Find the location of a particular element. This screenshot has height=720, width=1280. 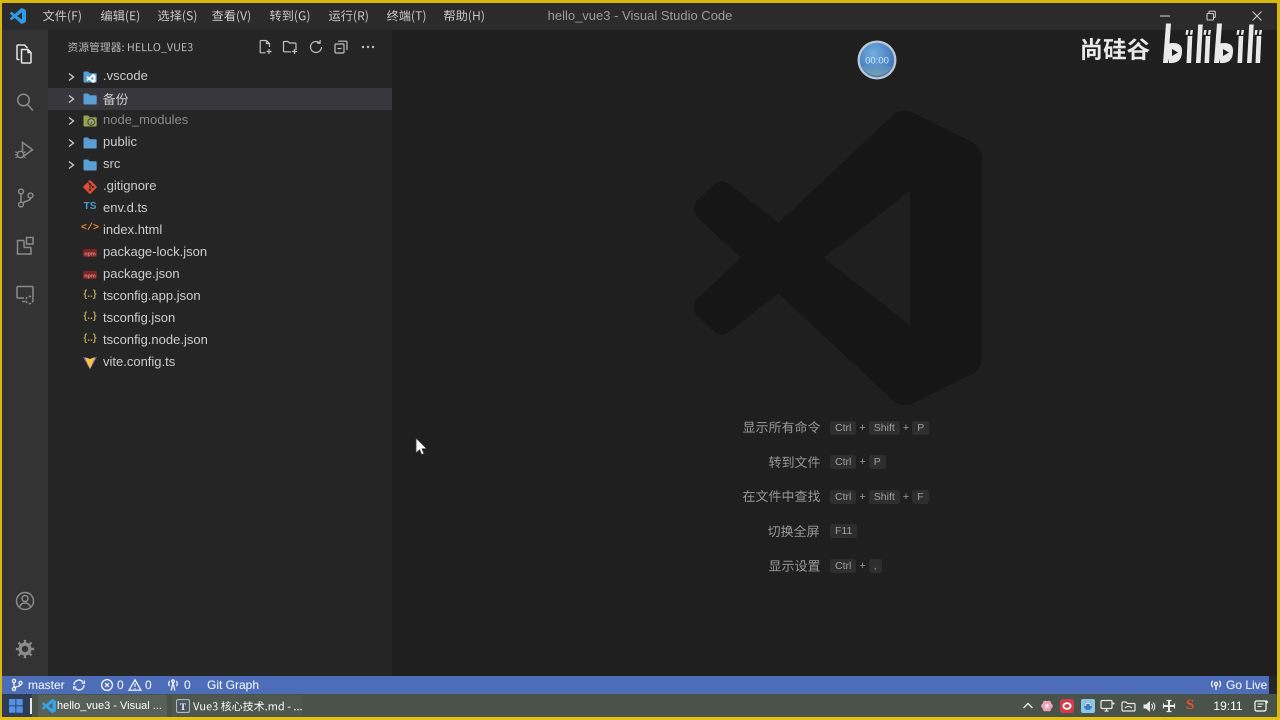

svg-text: T is located at coordinates (183, 708).